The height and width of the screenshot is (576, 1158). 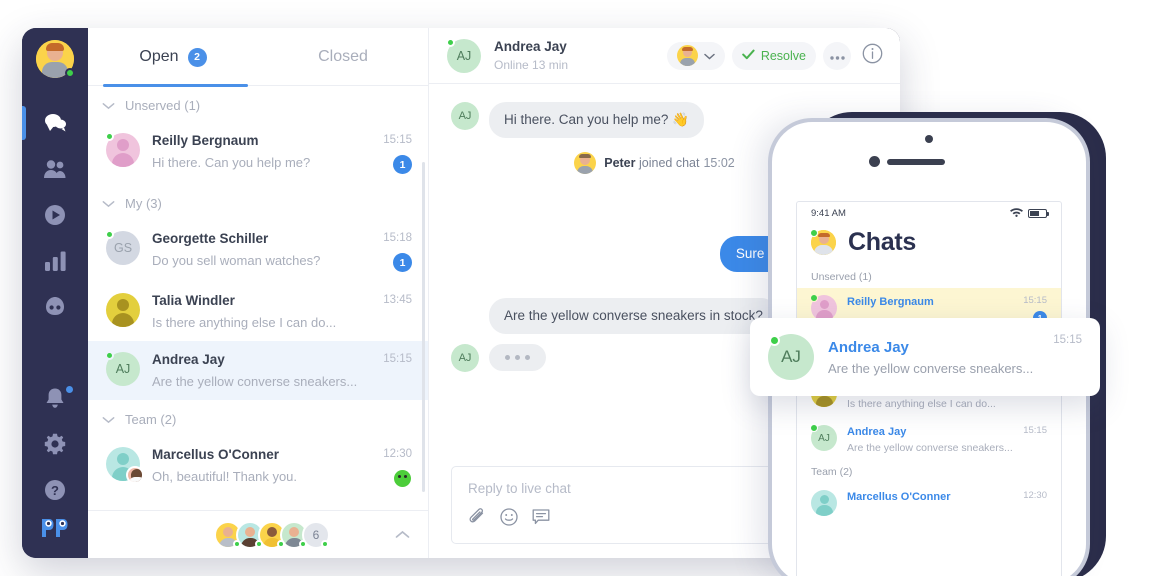 I want to click on info-button, so click(x=872, y=56).